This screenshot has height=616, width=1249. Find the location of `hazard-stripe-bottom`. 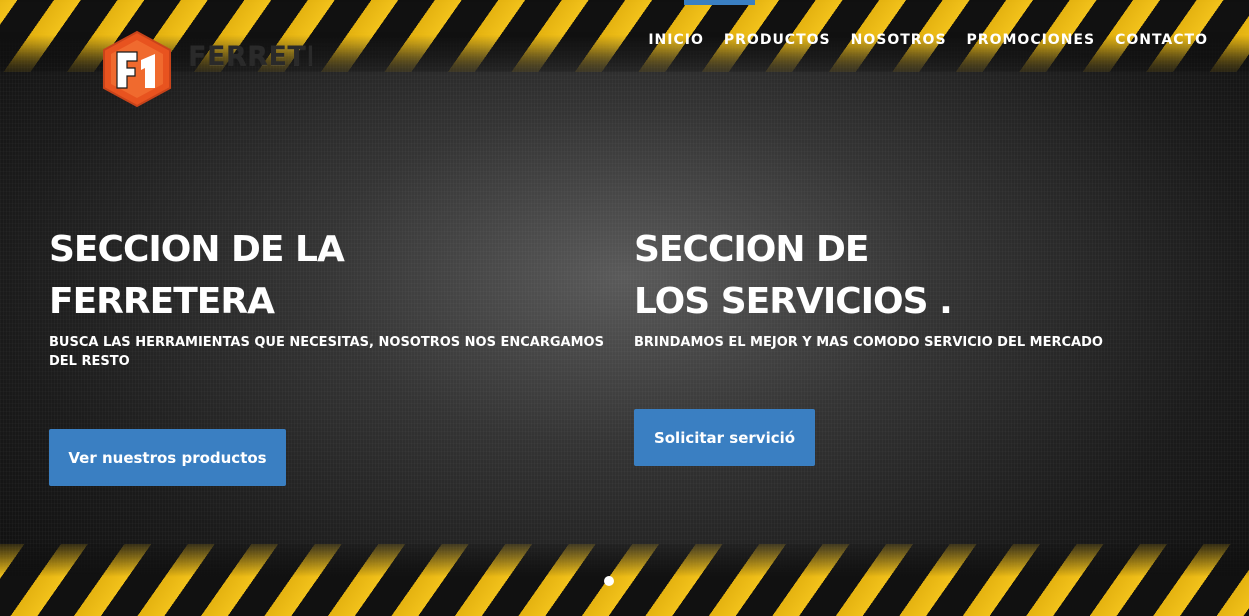

hazard-stripe-bottom is located at coordinates (624, 580).